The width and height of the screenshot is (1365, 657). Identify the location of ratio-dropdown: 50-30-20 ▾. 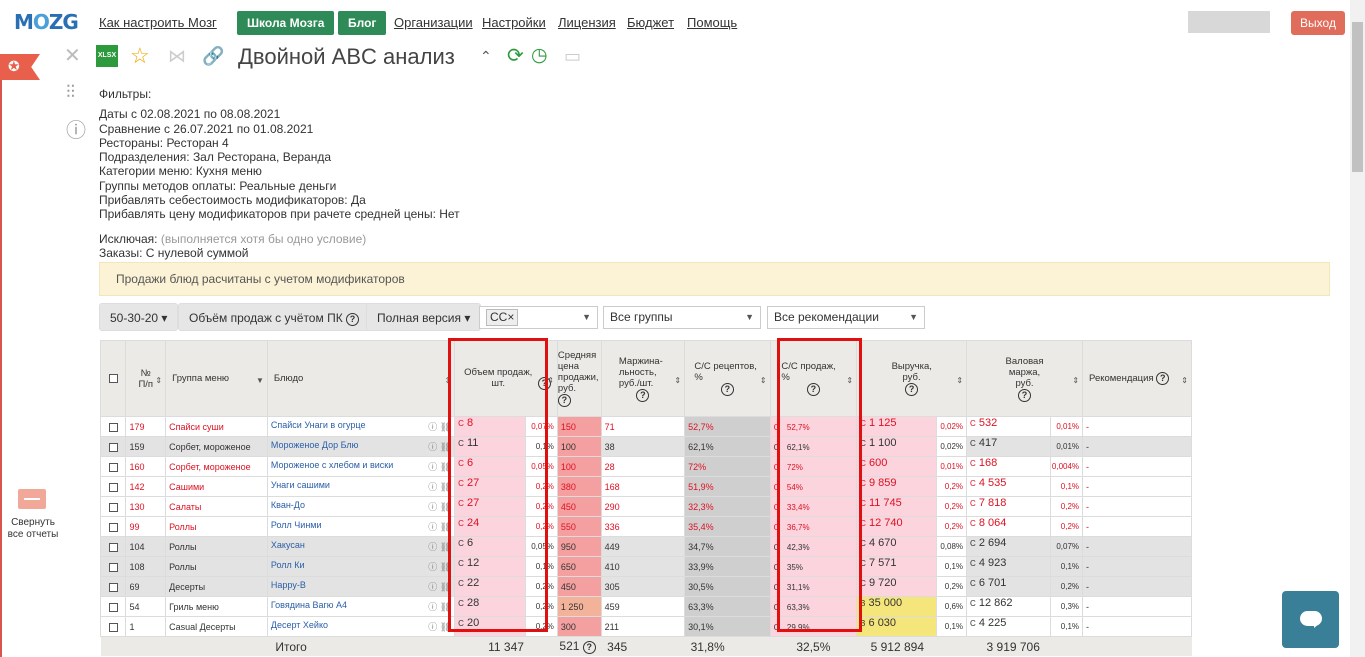
(139, 317).